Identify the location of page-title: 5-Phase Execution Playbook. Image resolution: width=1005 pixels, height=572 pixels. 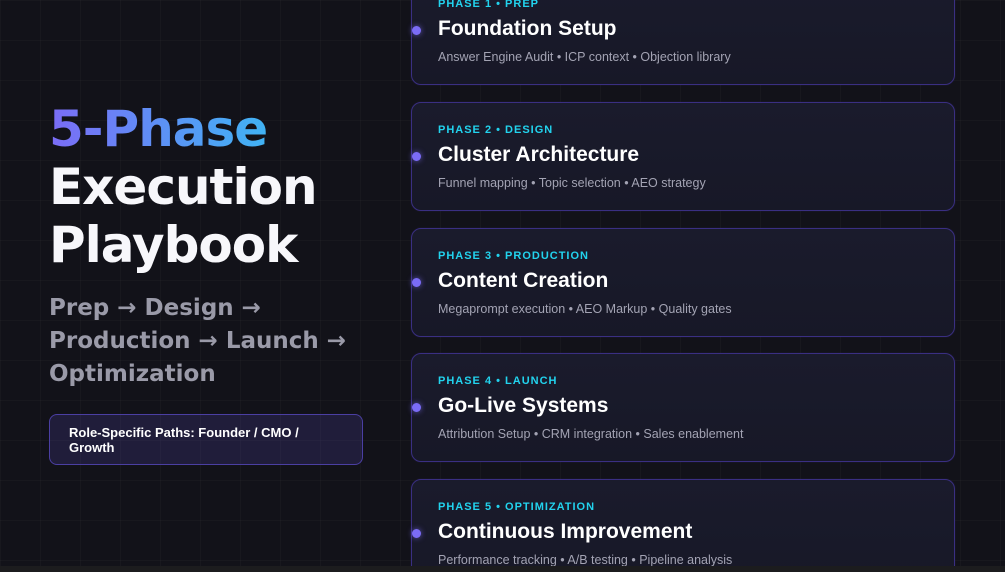
(214, 187).